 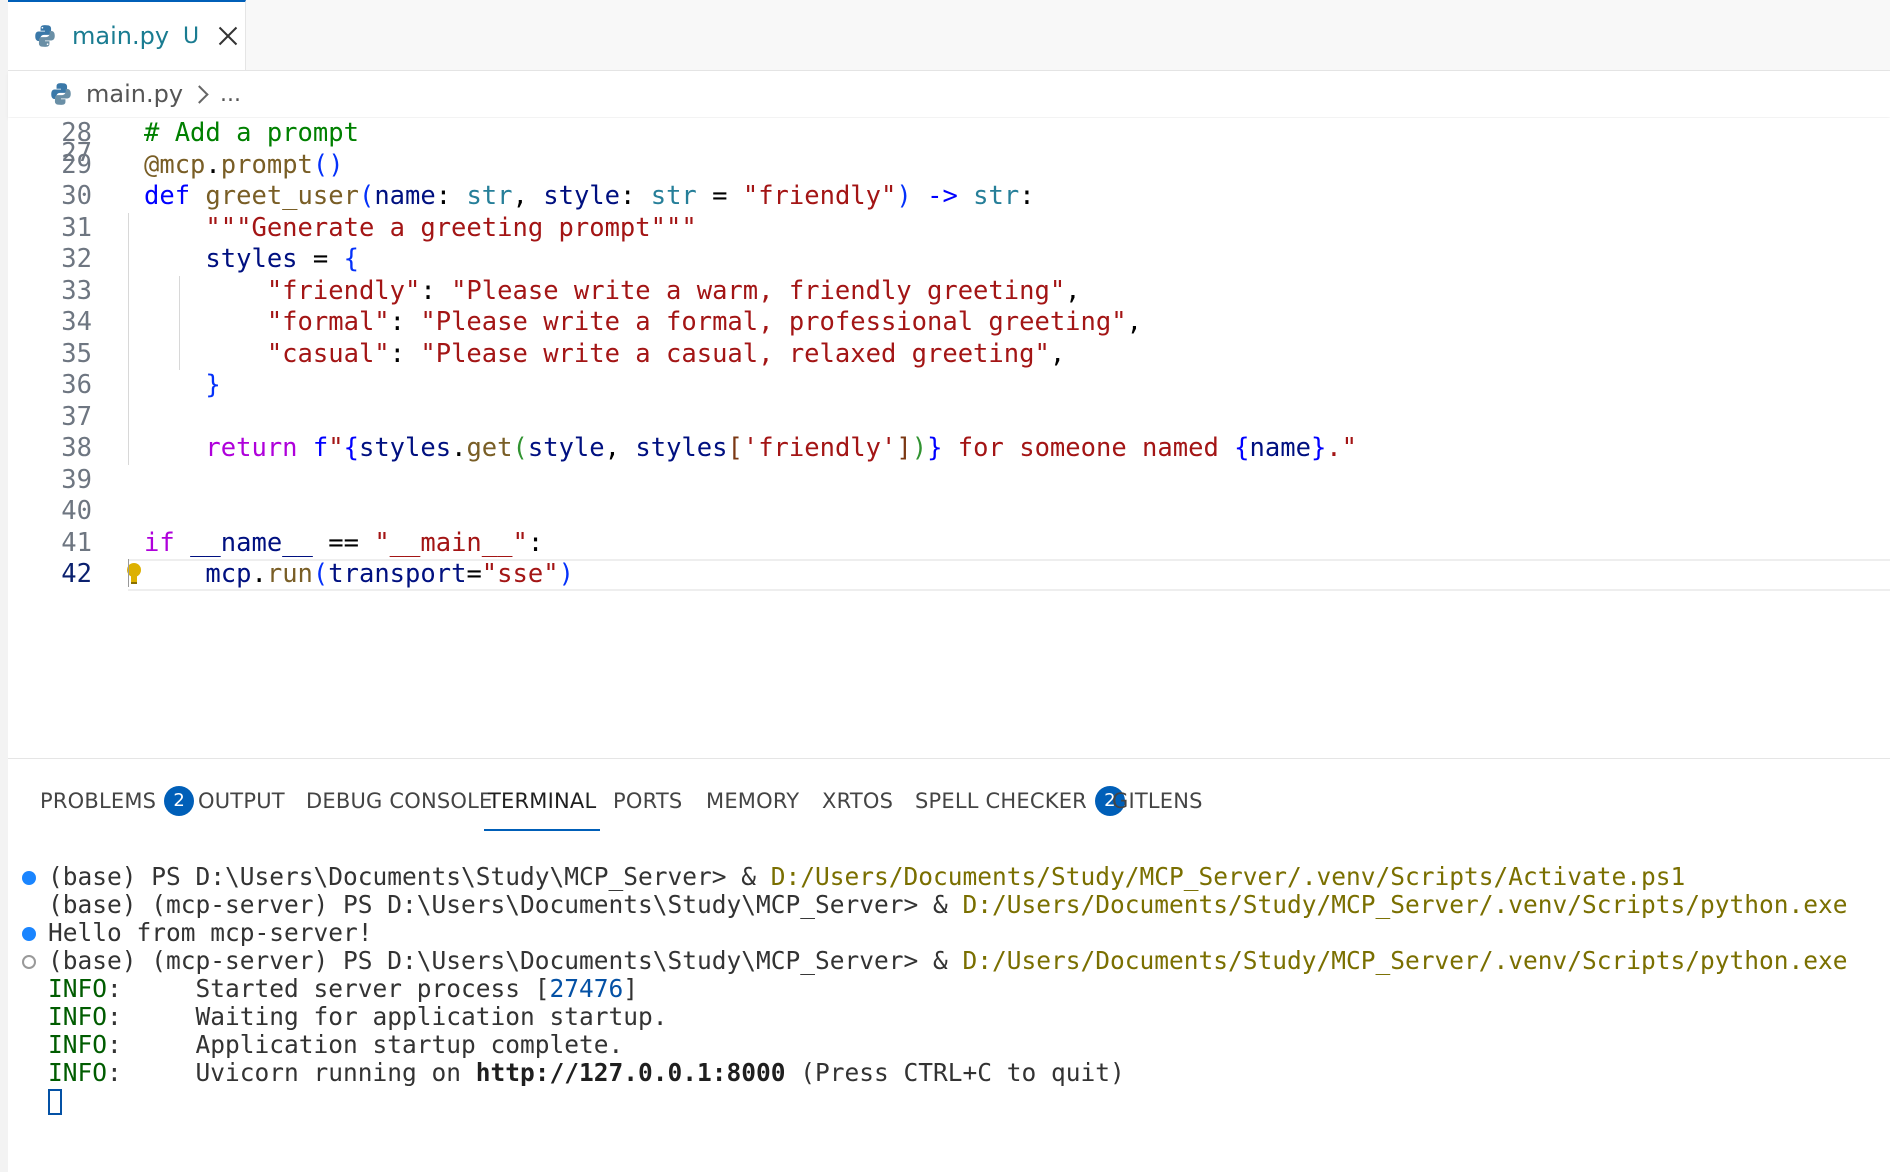 I want to click on code-line: 41 if __name__ == "__main__":, so click(x=949, y=544).